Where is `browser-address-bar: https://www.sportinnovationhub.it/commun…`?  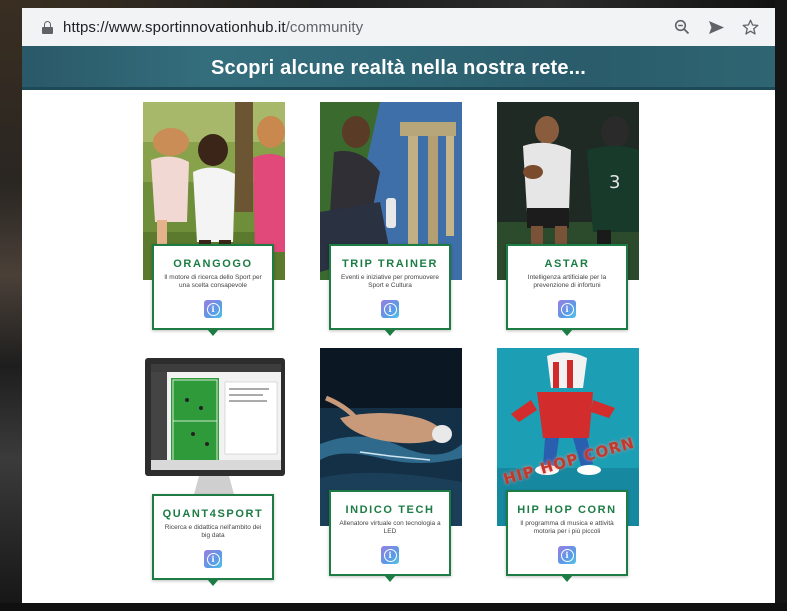 browser-address-bar: https://www.sportinnovationhub.it/commun… is located at coordinates (398, 27).